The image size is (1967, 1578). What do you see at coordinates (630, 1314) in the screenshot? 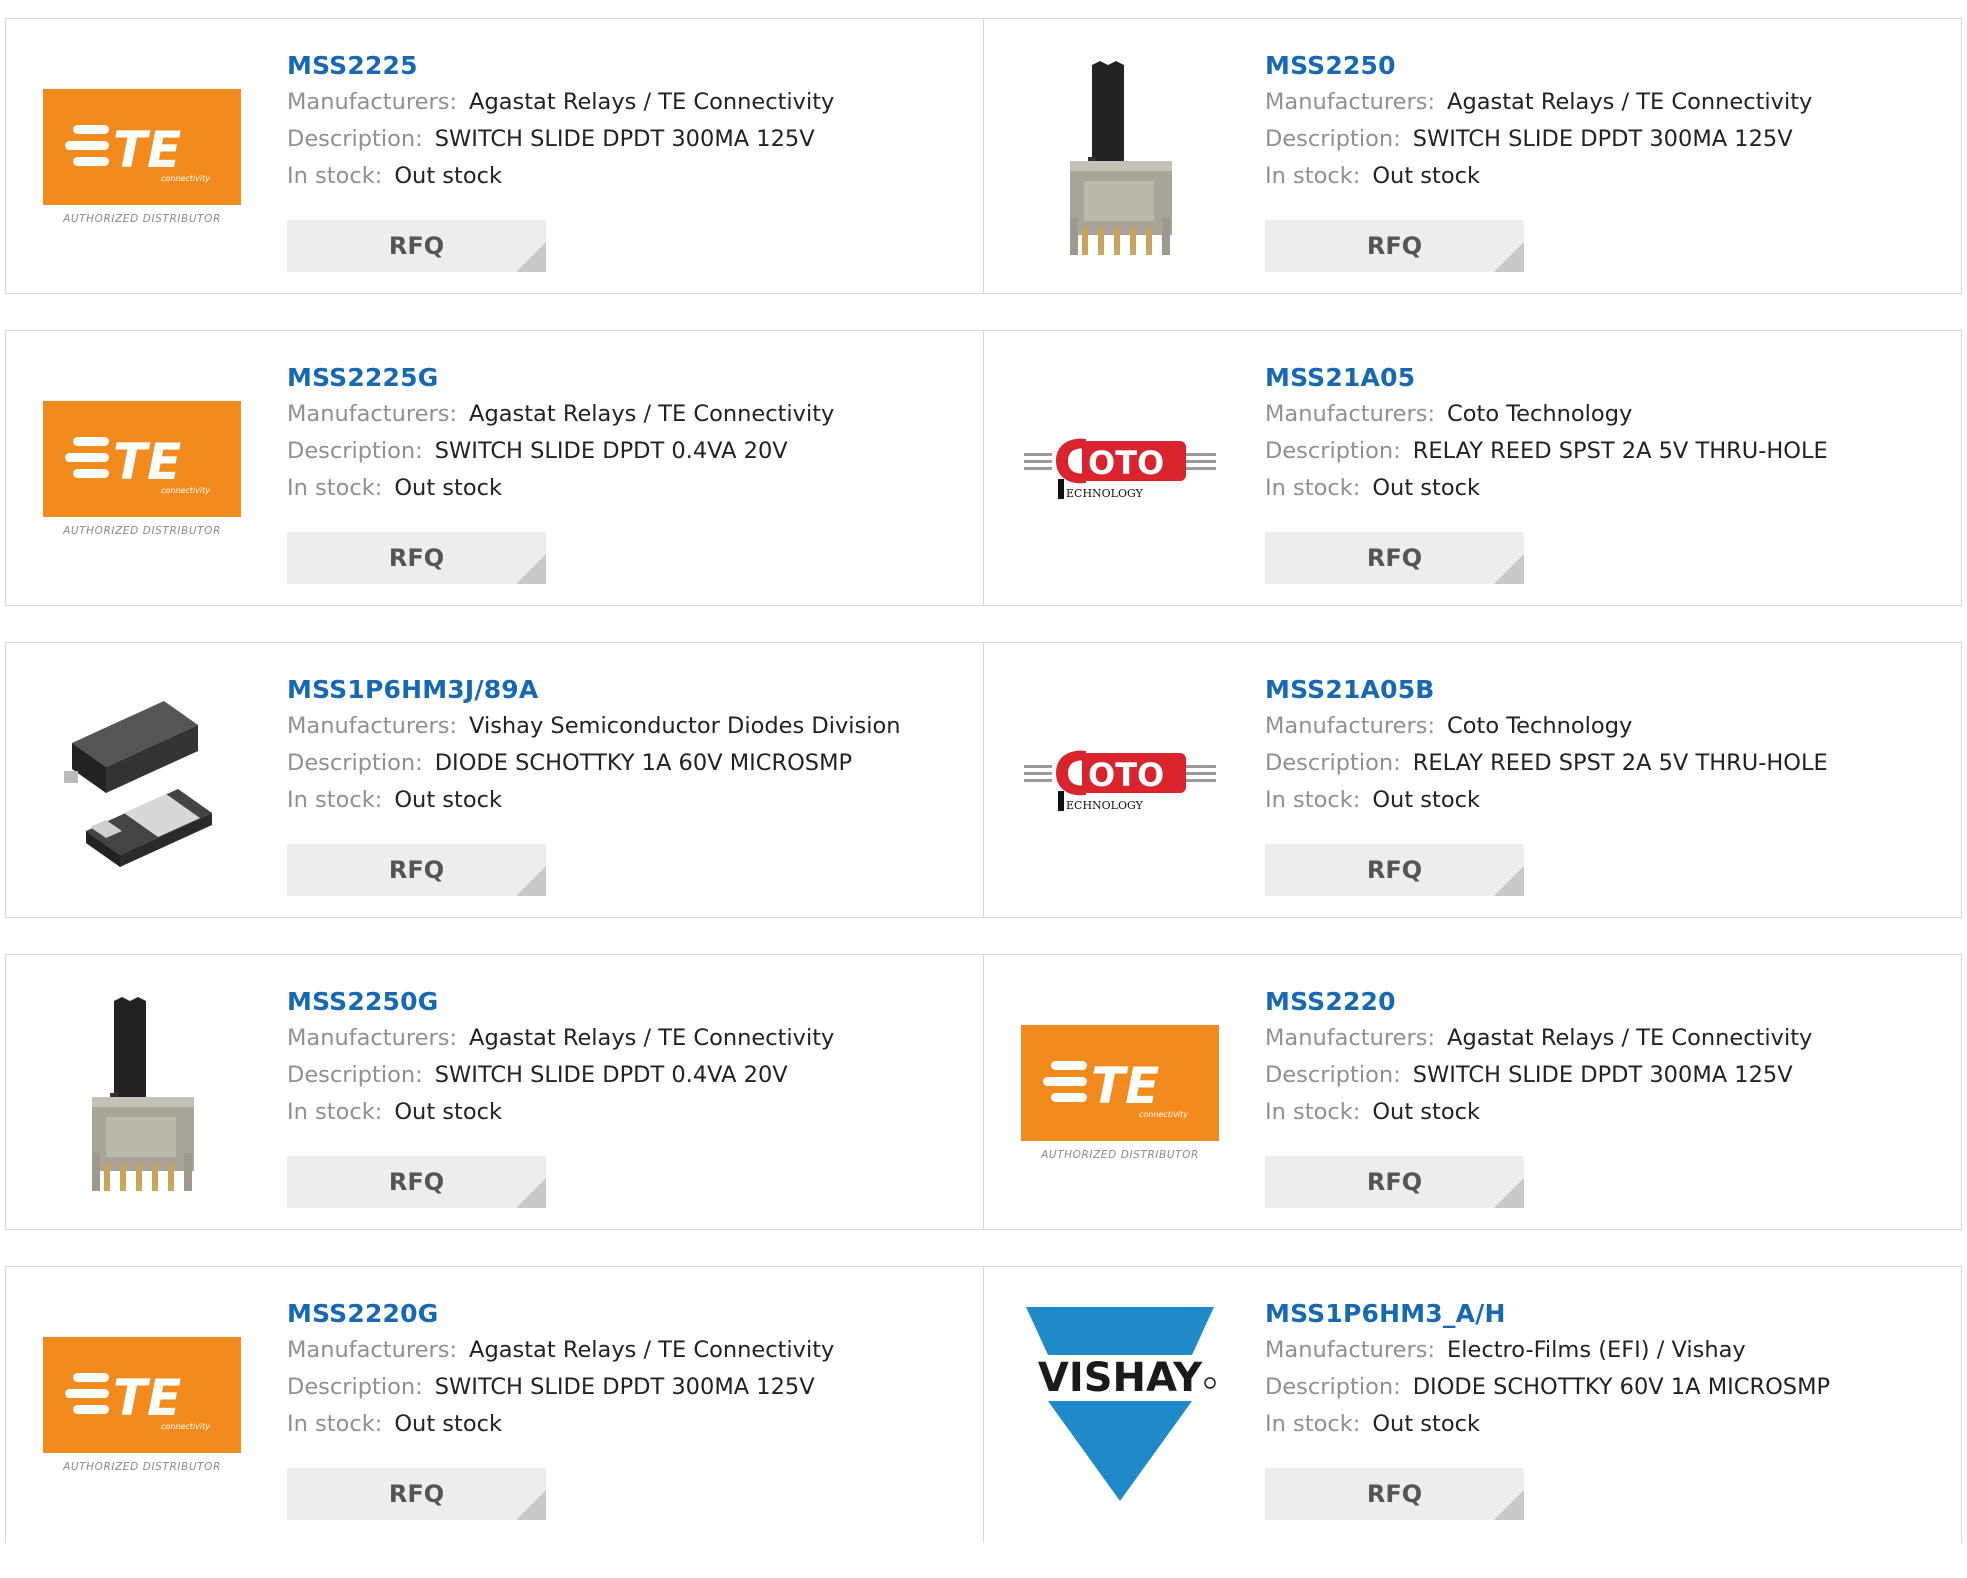
I see `part-number-link: MSS2220G` at bounding box center [630, 1314].